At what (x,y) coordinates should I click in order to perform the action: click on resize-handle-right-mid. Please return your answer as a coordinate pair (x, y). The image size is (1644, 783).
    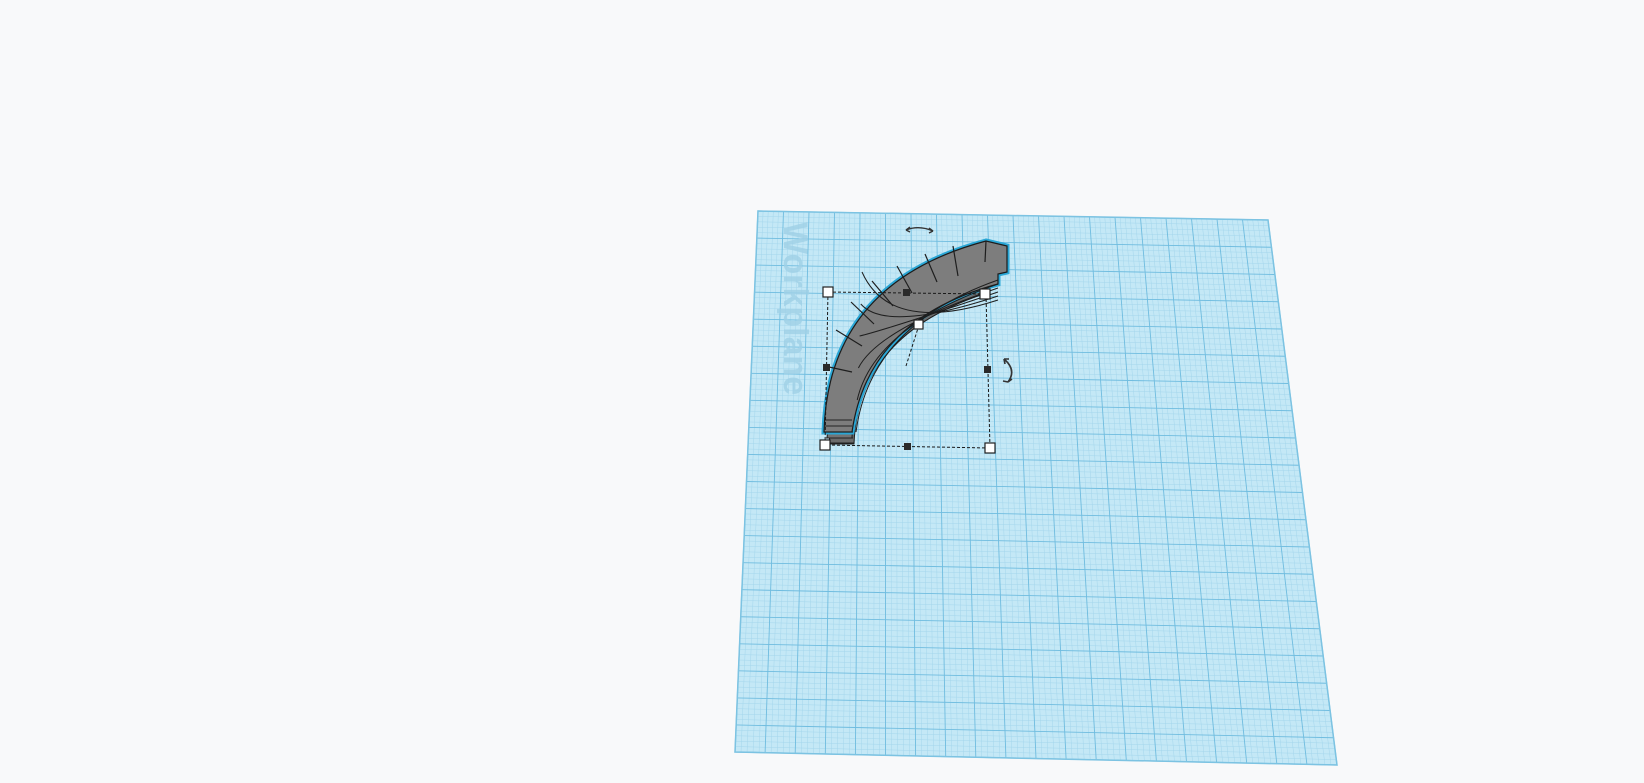
    Looking at the image, I should click on (987, 369).